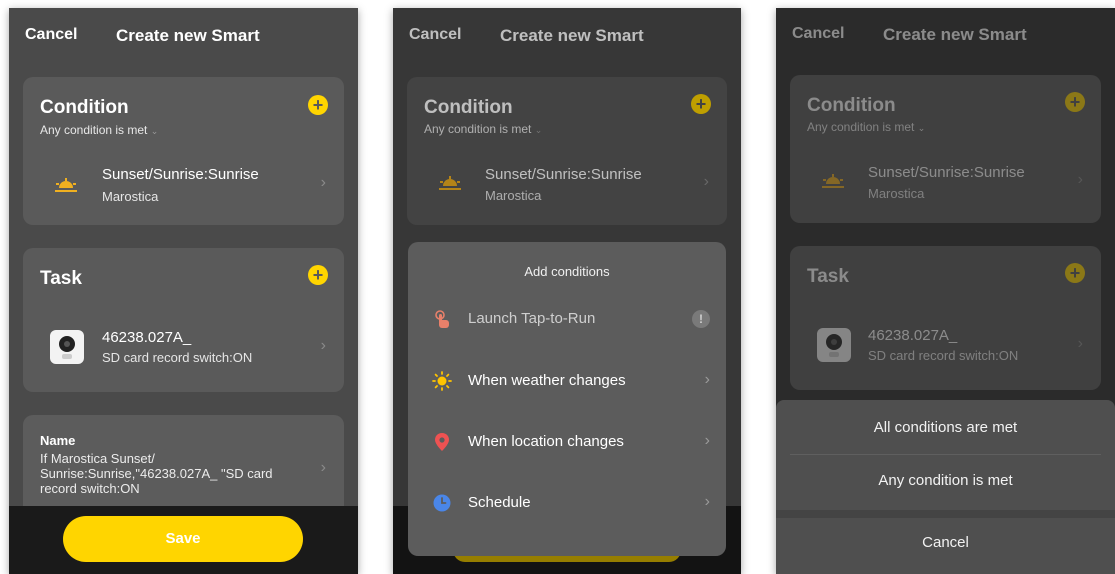  Describe the element at coordinates (945, 543) in the screenshot. I see `sheet-cancel-button: Cancel` at that location.